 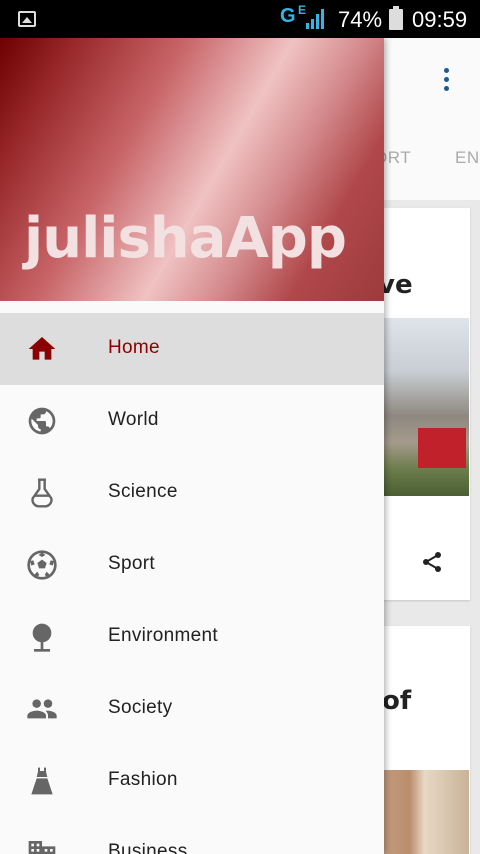 What do you see at coordinates (42, 847) in the screenshot?
I see `building-icon` at bounding box center [42, 847].